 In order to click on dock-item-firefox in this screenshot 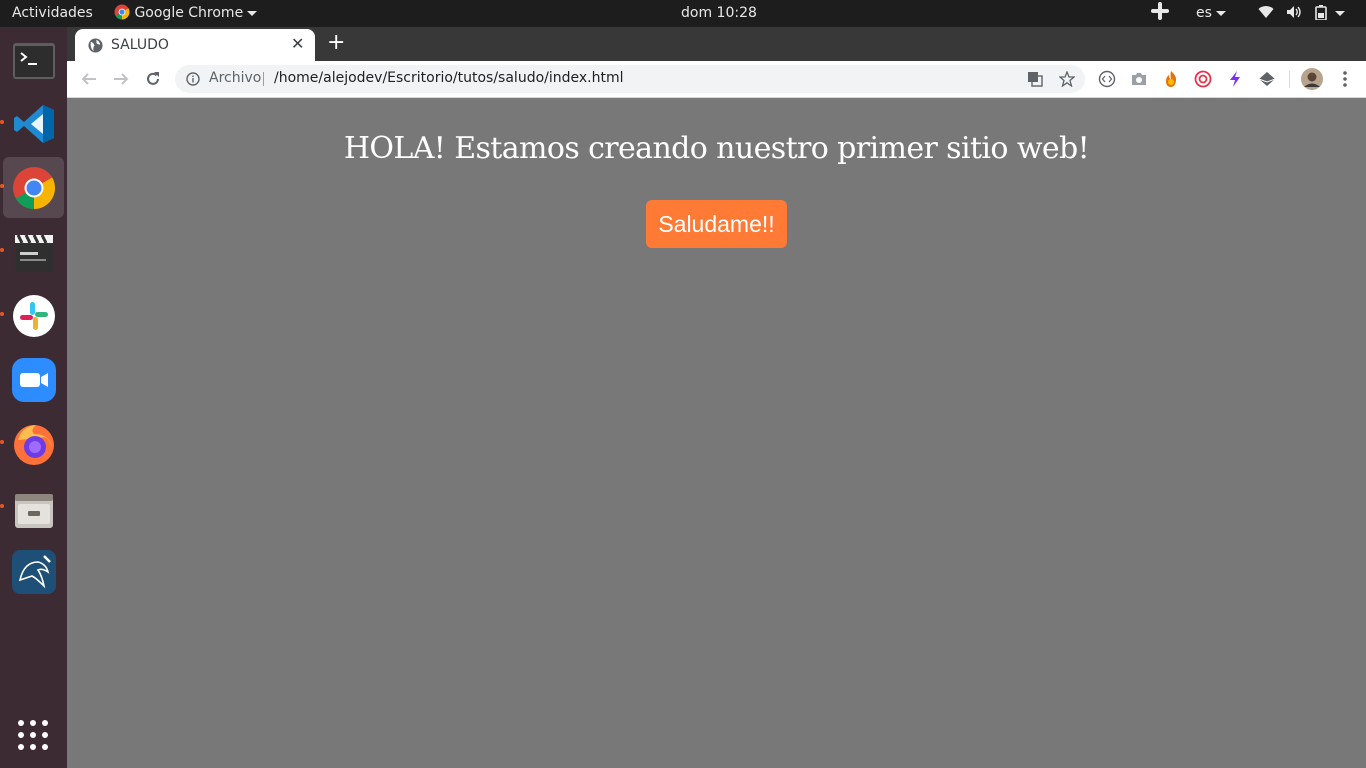, I will do `click(33, 443)`.